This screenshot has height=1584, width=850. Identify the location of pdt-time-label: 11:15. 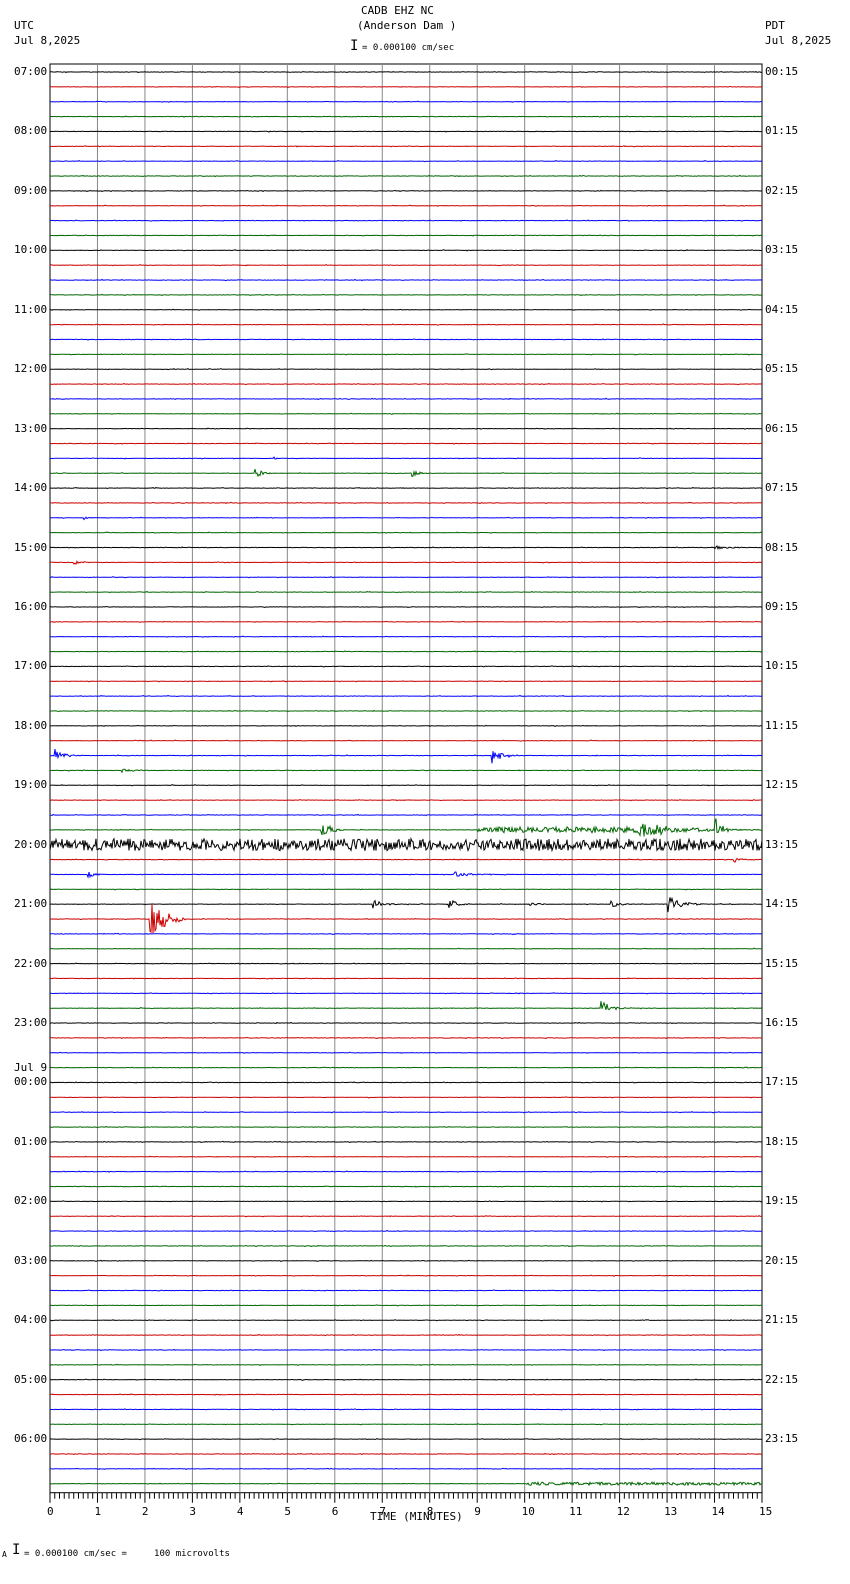
(782, 725).